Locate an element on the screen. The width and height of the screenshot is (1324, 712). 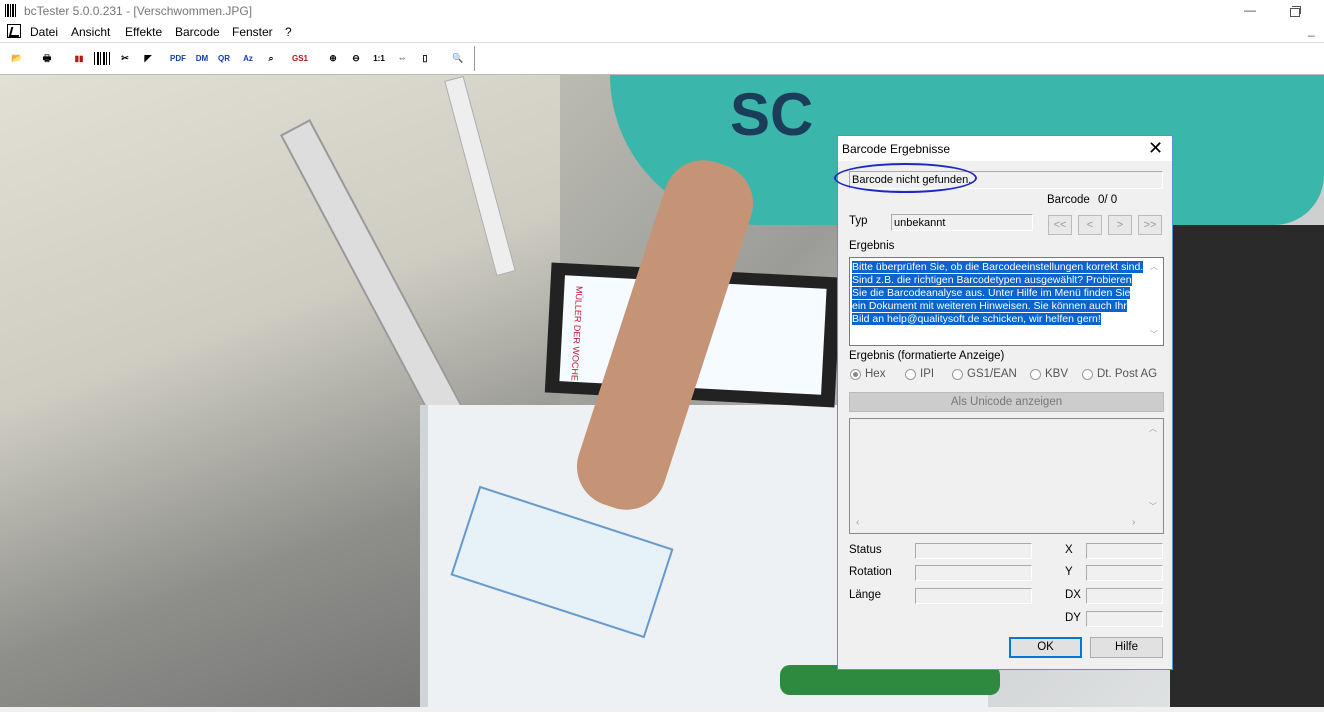
radio-dt-post-ag-label: Dt. Post AG is located at coordinates (1127, 374).